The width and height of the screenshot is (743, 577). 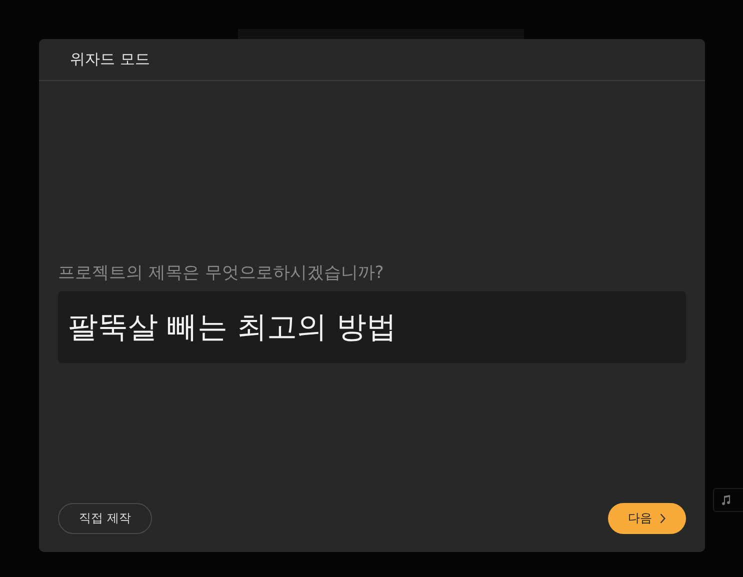 I want to click on title-input-field: 팔뚝살 빼는 최고의 방법, so click(x=372, y=327).